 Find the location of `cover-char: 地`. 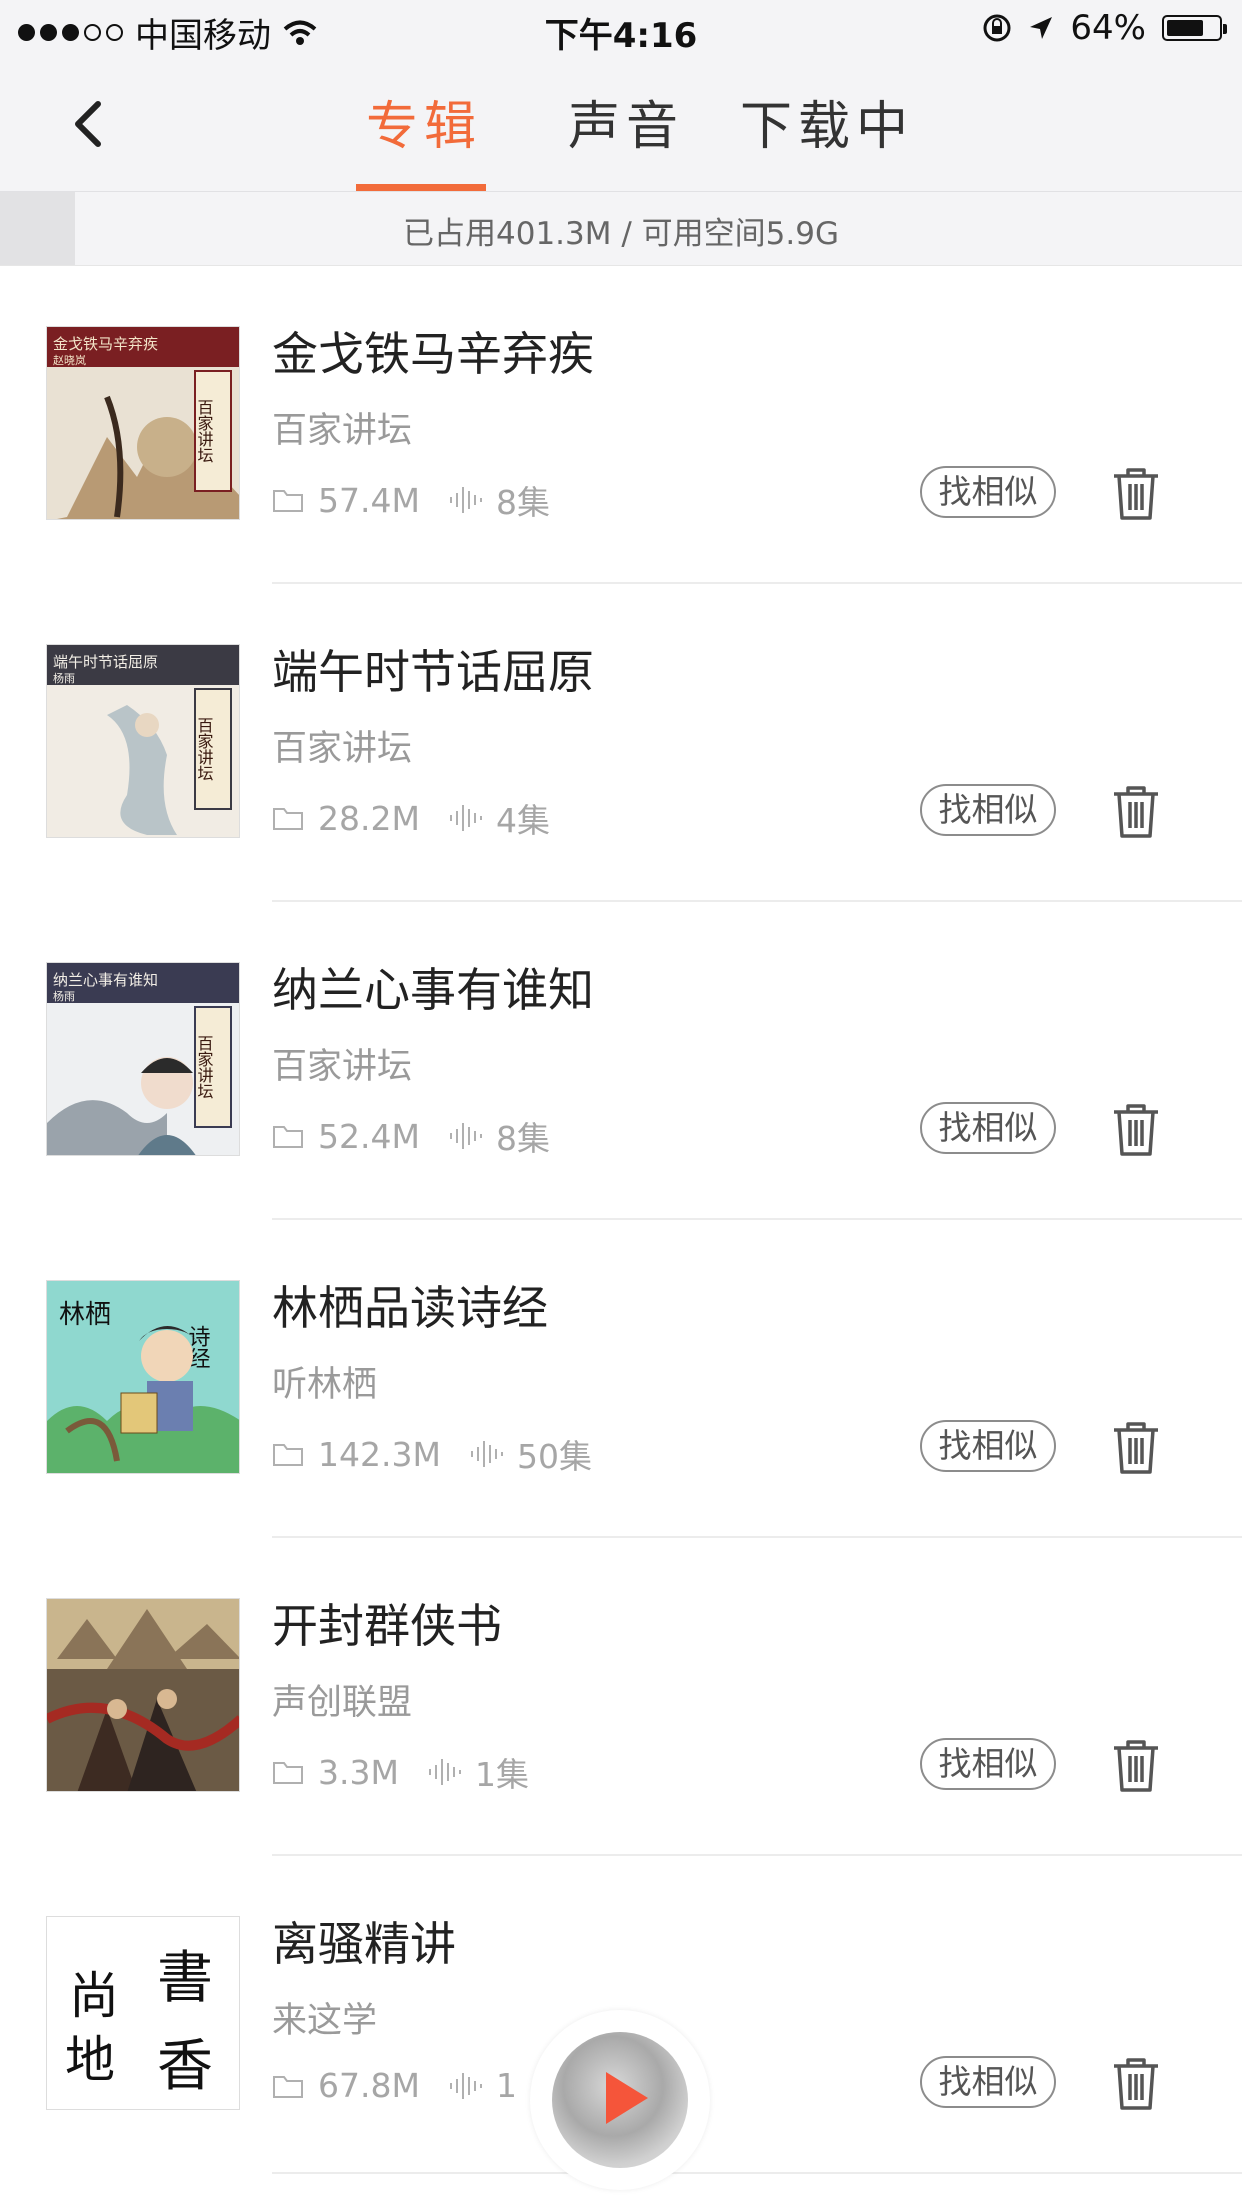

cover-char: 地 is located at coordinates (90, 2060).